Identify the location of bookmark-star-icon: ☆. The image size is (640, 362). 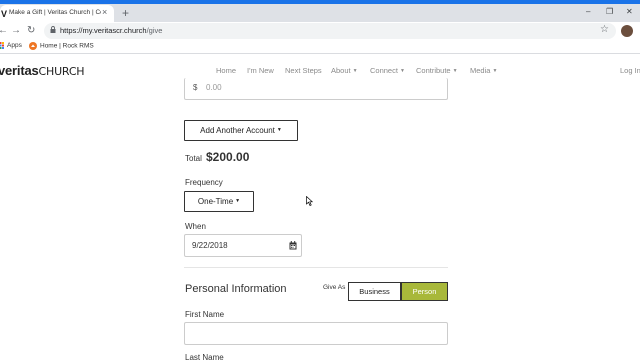
(604, 29).